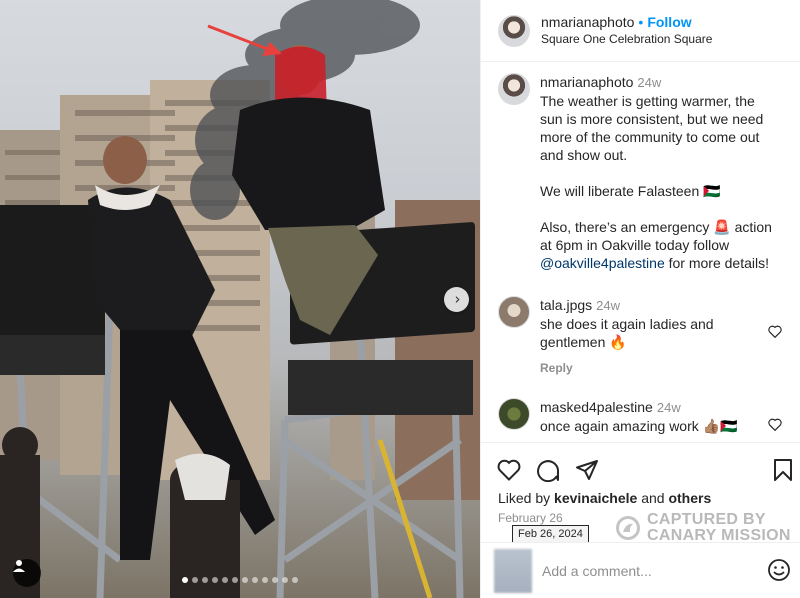 The image size is (800, 598). I want to click on share-button, so click(587, 470).